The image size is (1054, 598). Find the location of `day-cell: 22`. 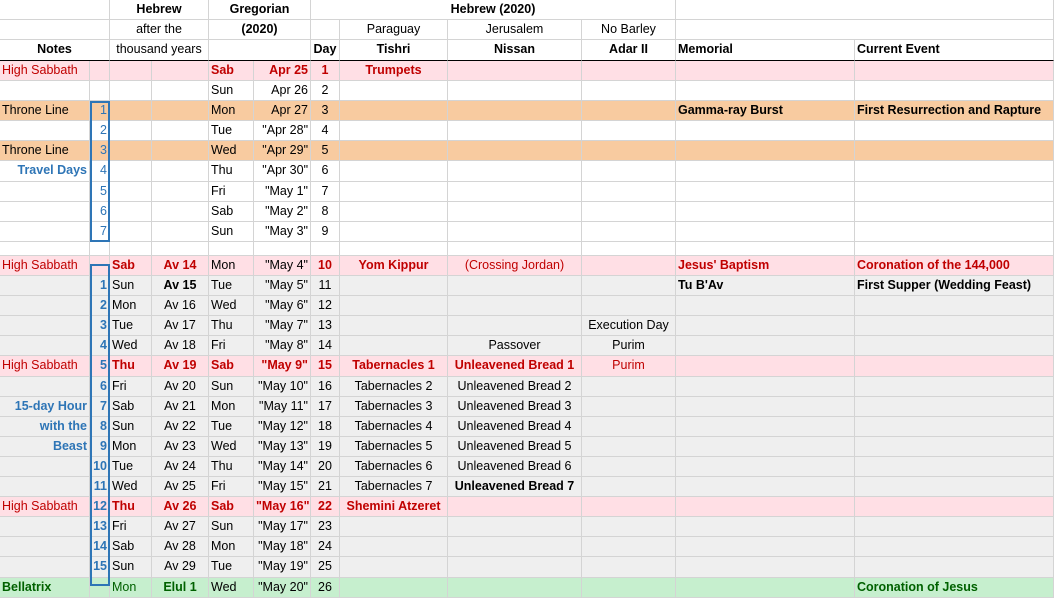

day-cell: 22 is located at coordinates (325, 507).